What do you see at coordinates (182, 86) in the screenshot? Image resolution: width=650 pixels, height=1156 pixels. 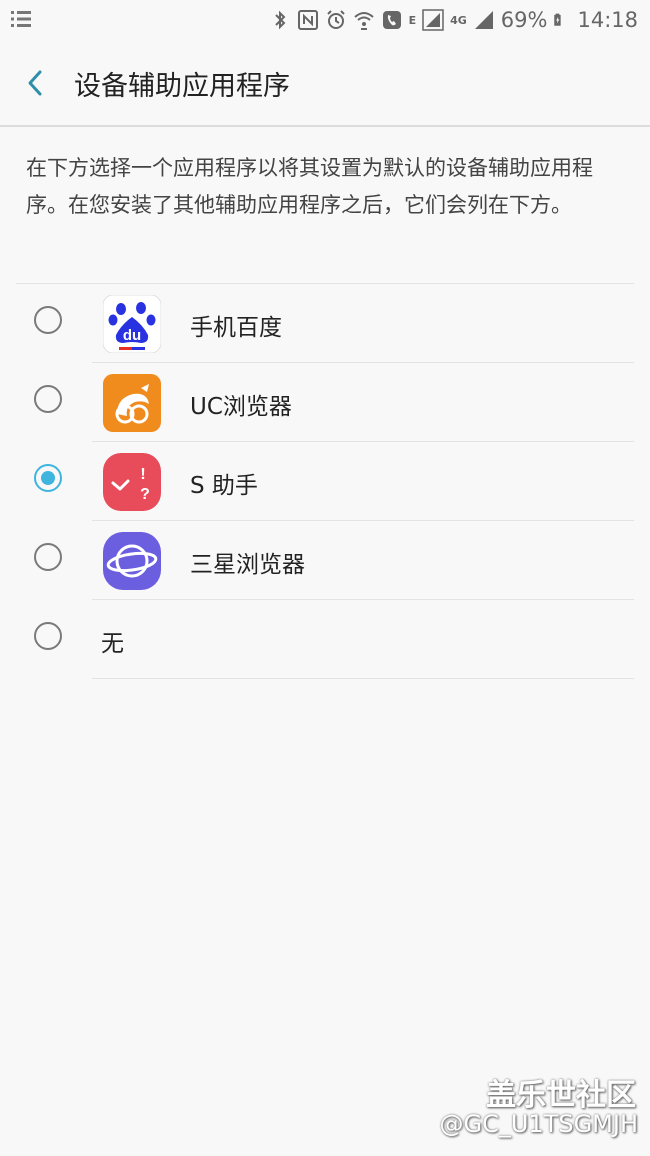 I see `page-title: 设备辅助应用程序` at bounding box center [182, 86].